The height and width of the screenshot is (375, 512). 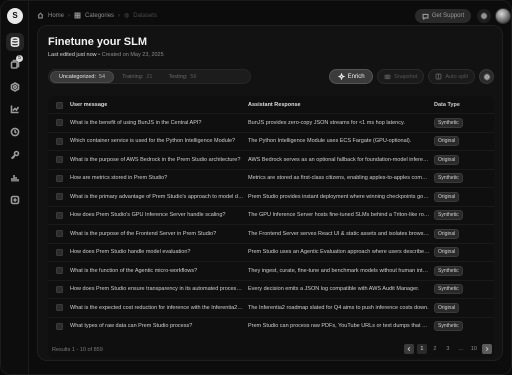 I want to click on sidebar-item-projects: 5, so click(x=15, y=64).